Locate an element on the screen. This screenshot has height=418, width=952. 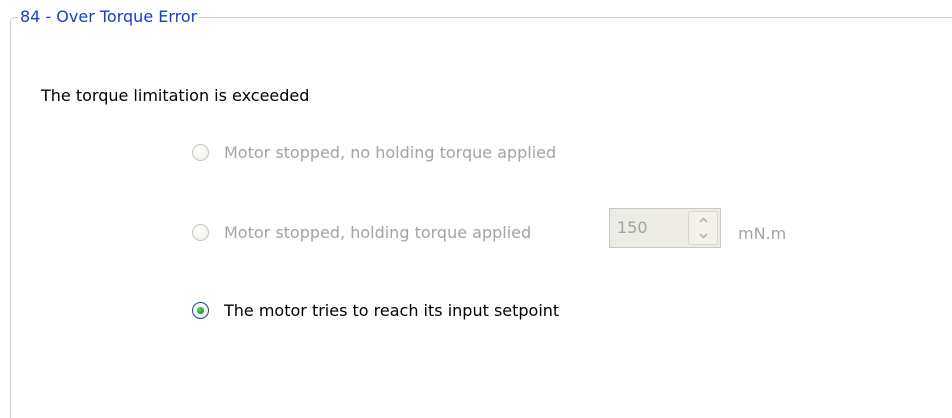
option-holding-torque: Motor stopped, holding torque applied is located at coordinates (361, 232).